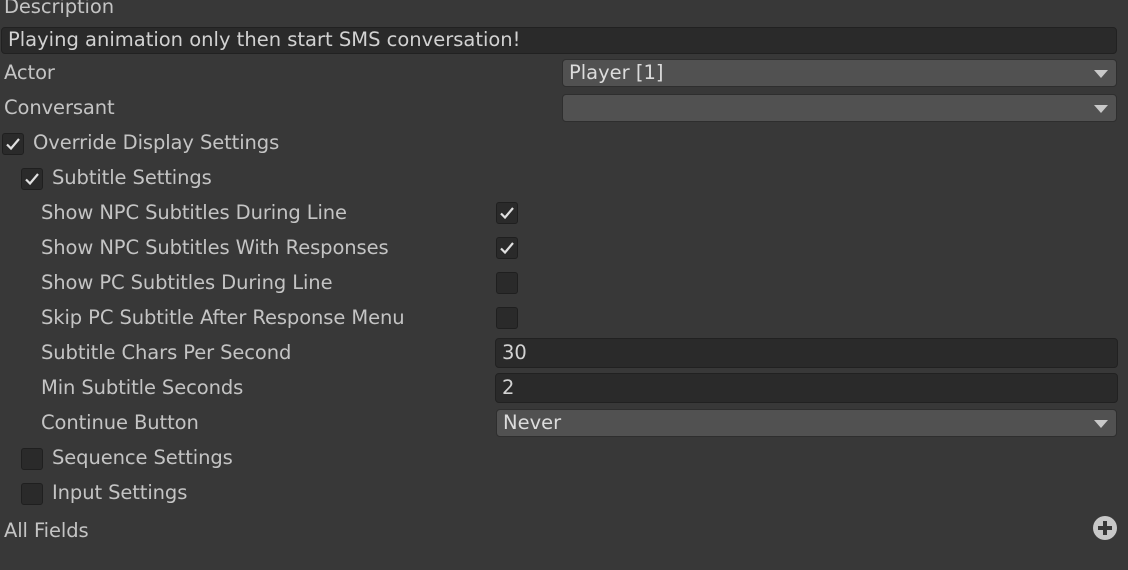 This screenshot has height=570, width=1128. Describe the element at coordinates (46, 531) in the screenshot. I see `all-fields-label: All Fields` at that location.